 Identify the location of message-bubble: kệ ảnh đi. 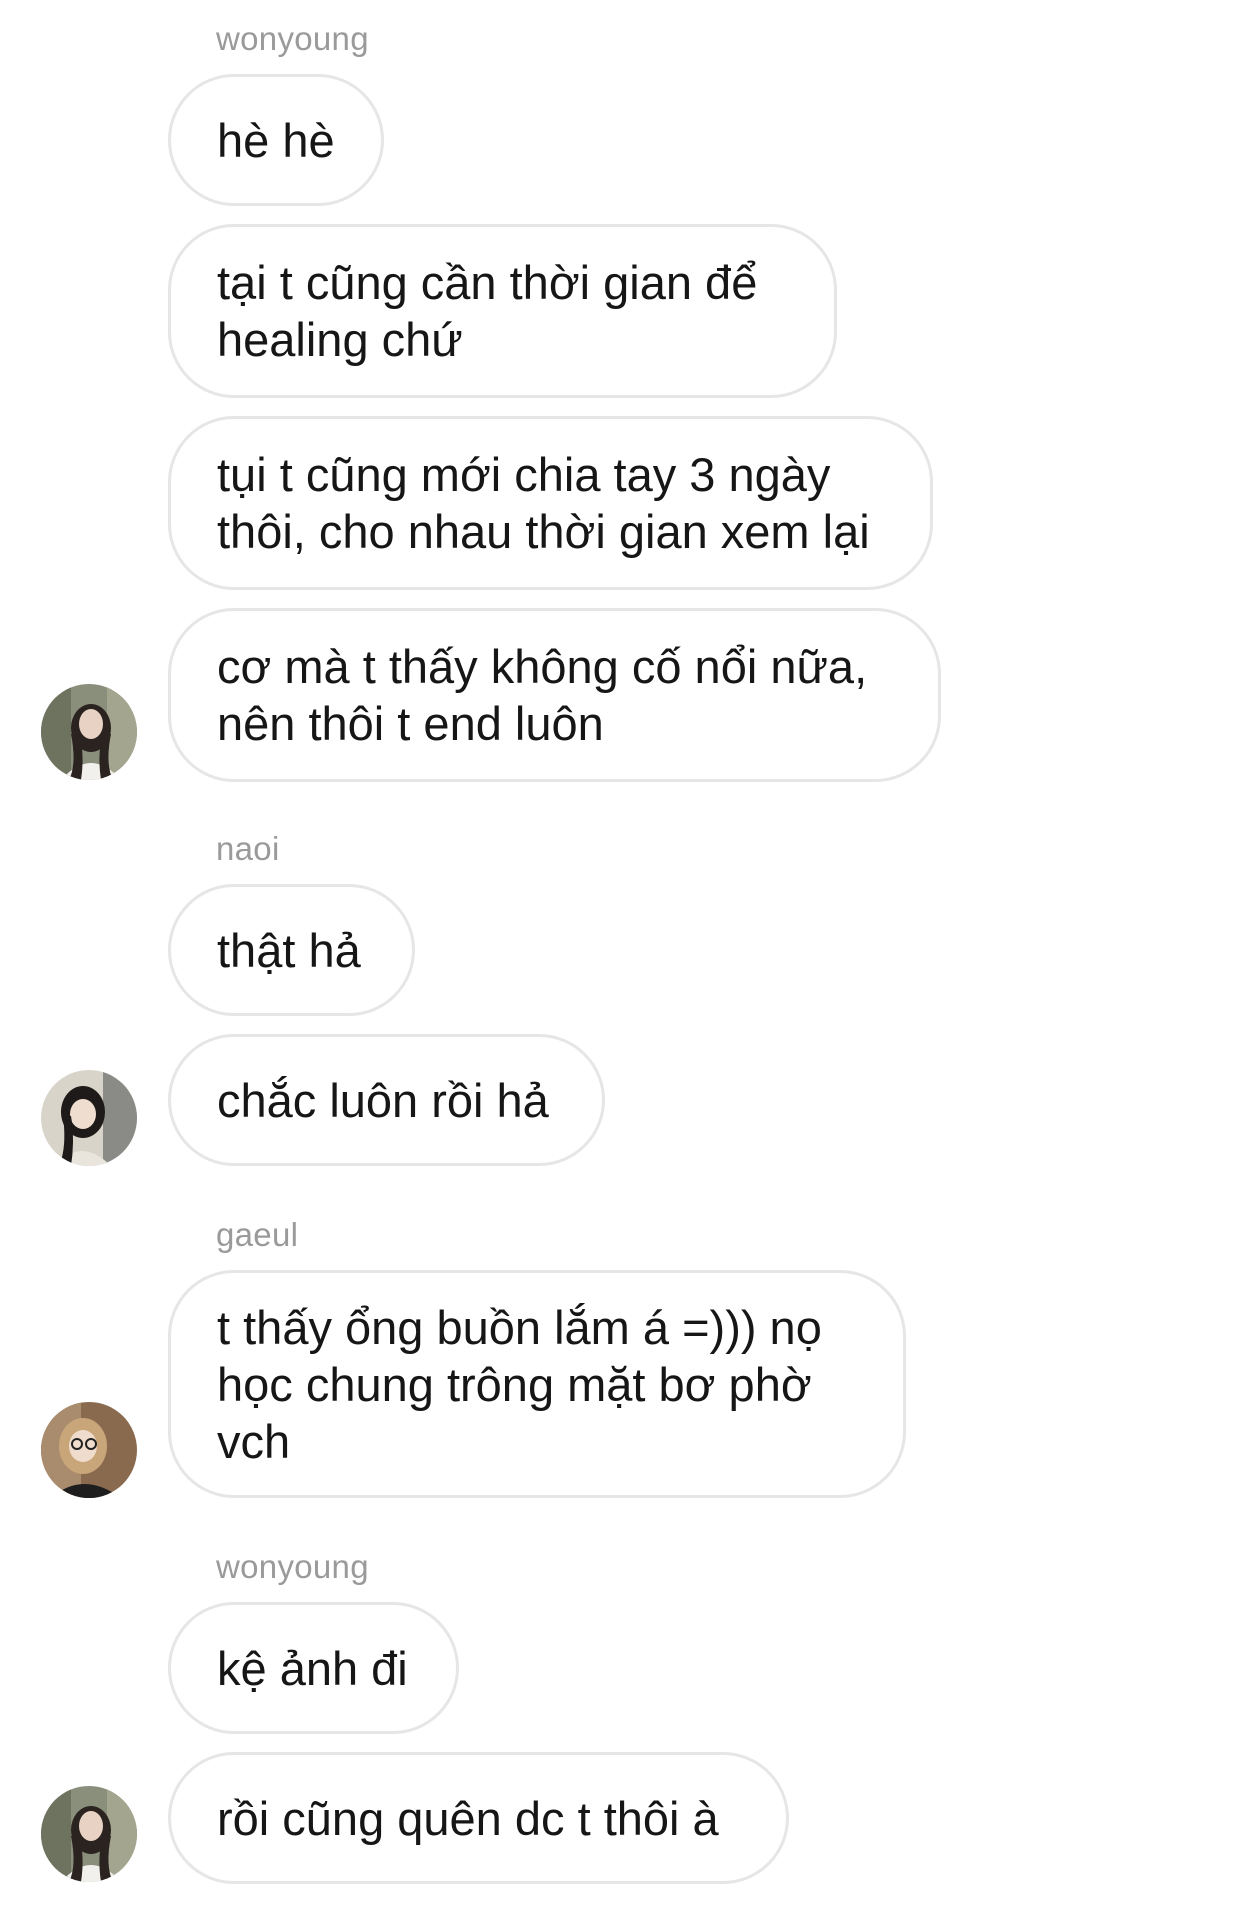
(313, 1668).